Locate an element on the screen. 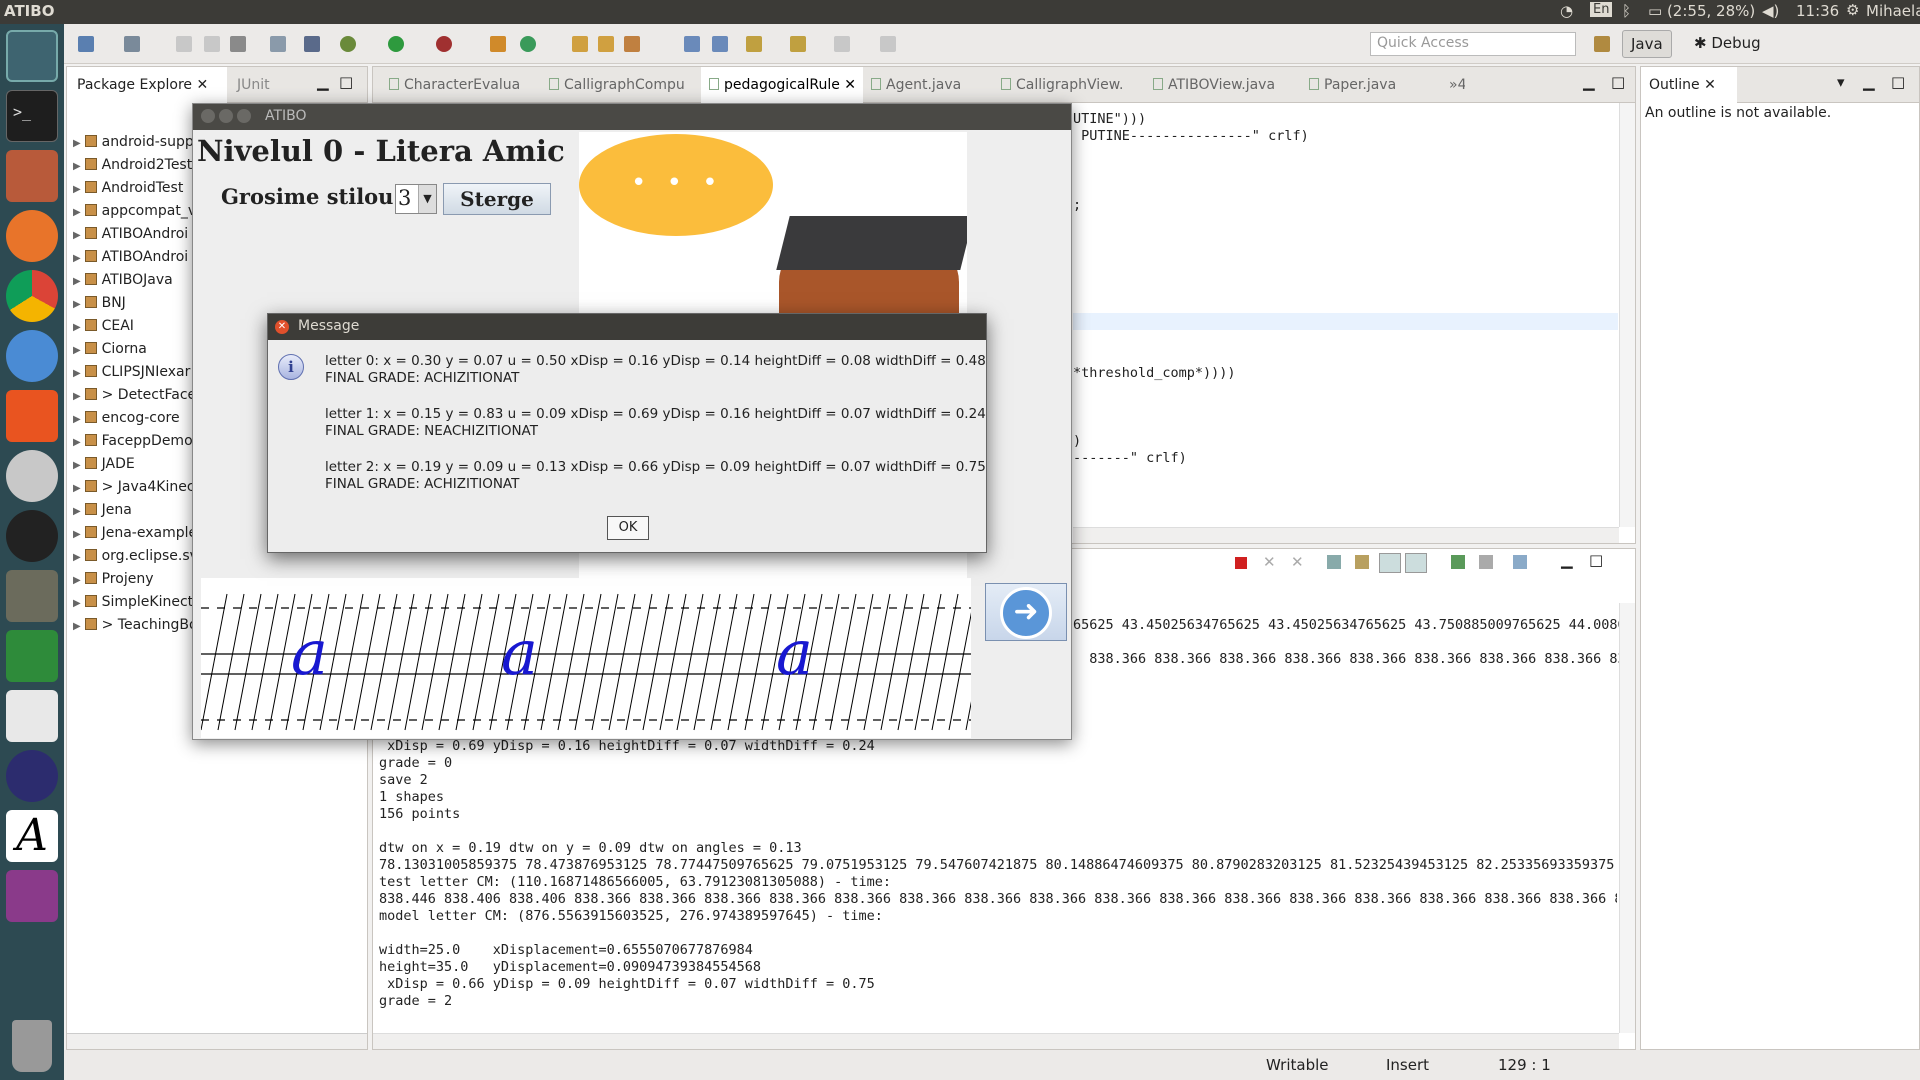 The height and width of the screenshot is (1080, 1920). disc-icon is located at coordinates (32, 476).